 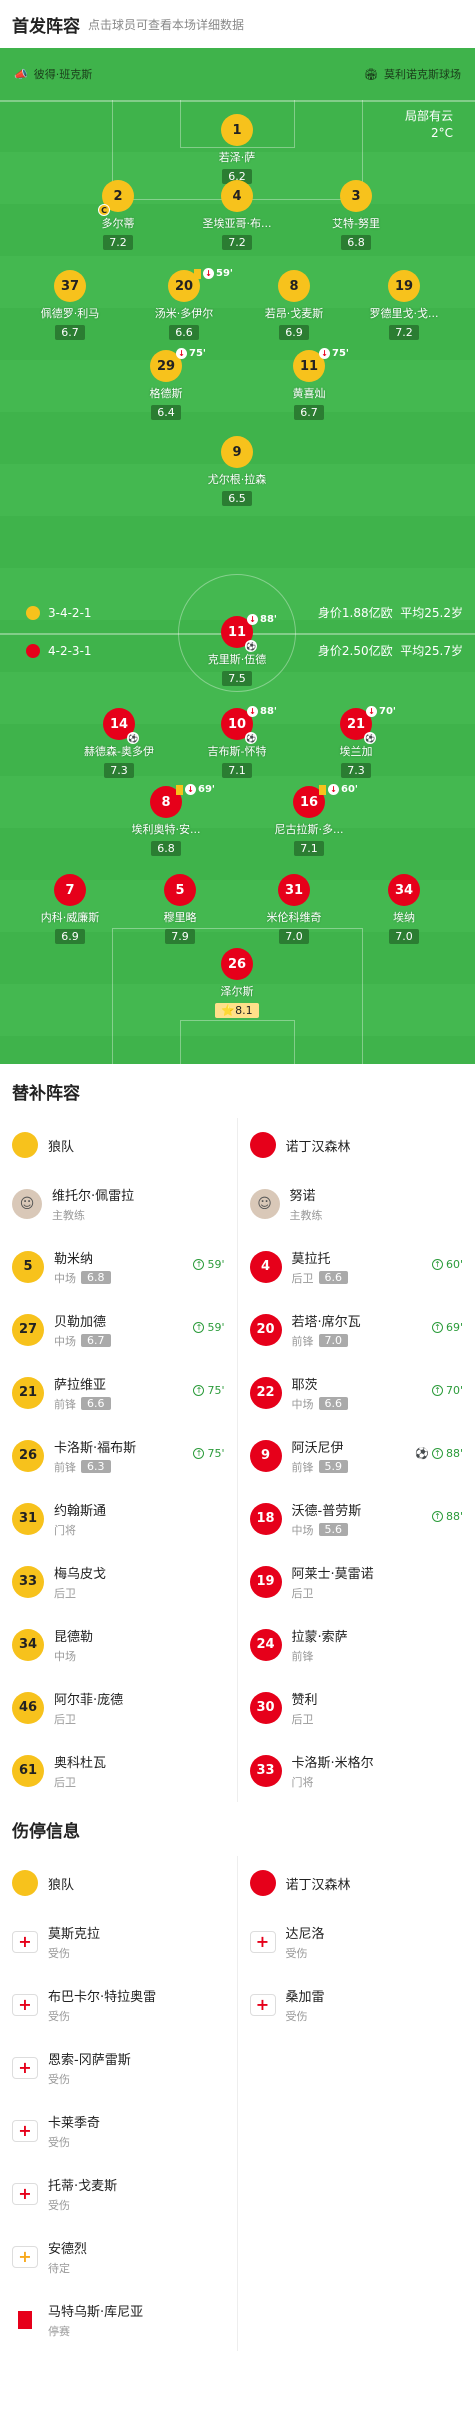 I want to click on sub-player-row: 26 卡洛斯·福布斯 前锋 6.3 ↑ 75', so click(x=118, y=1455).